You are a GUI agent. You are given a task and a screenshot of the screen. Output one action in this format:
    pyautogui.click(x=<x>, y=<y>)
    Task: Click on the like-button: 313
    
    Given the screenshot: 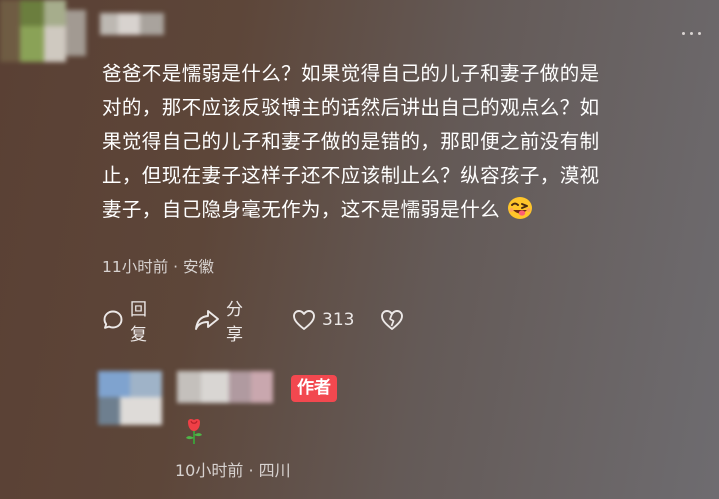 What is the action you would take?
    pyautogui.click(x=323, y=320)
    